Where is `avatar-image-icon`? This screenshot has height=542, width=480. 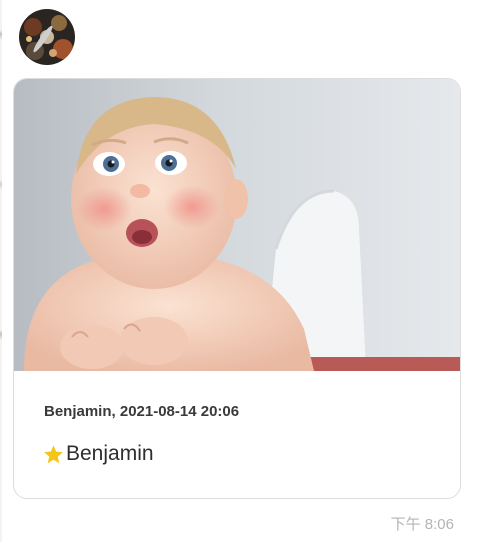 avatar-image-icon is located at coordinates (47, 37).